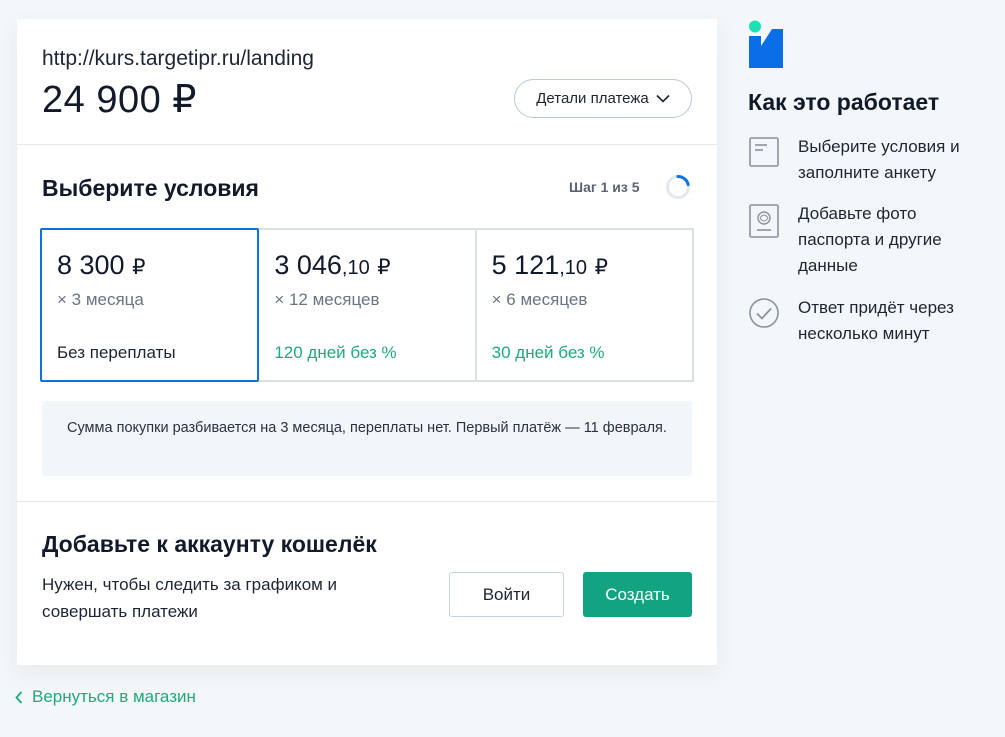 The image size is (1005, 737). I want to click on wallet-title: Добавьте к аккаунту кошелёк, so click(209, 544).